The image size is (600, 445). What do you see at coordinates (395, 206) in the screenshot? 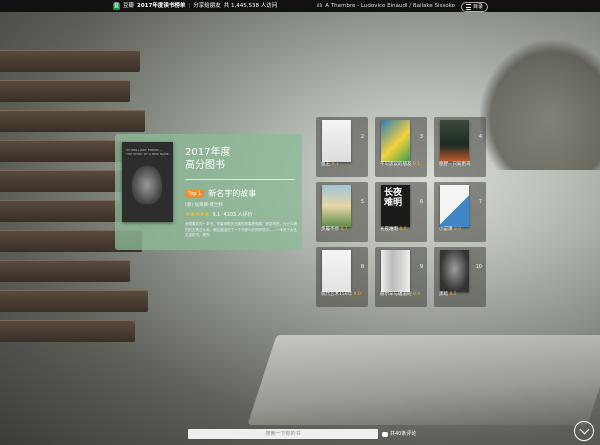
I see `book-cover: 长夜 难明` at bounding box center [395, 206].